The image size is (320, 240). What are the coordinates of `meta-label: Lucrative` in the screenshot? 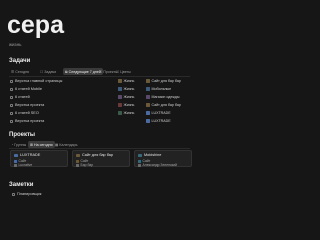 It's located at (25, 165).